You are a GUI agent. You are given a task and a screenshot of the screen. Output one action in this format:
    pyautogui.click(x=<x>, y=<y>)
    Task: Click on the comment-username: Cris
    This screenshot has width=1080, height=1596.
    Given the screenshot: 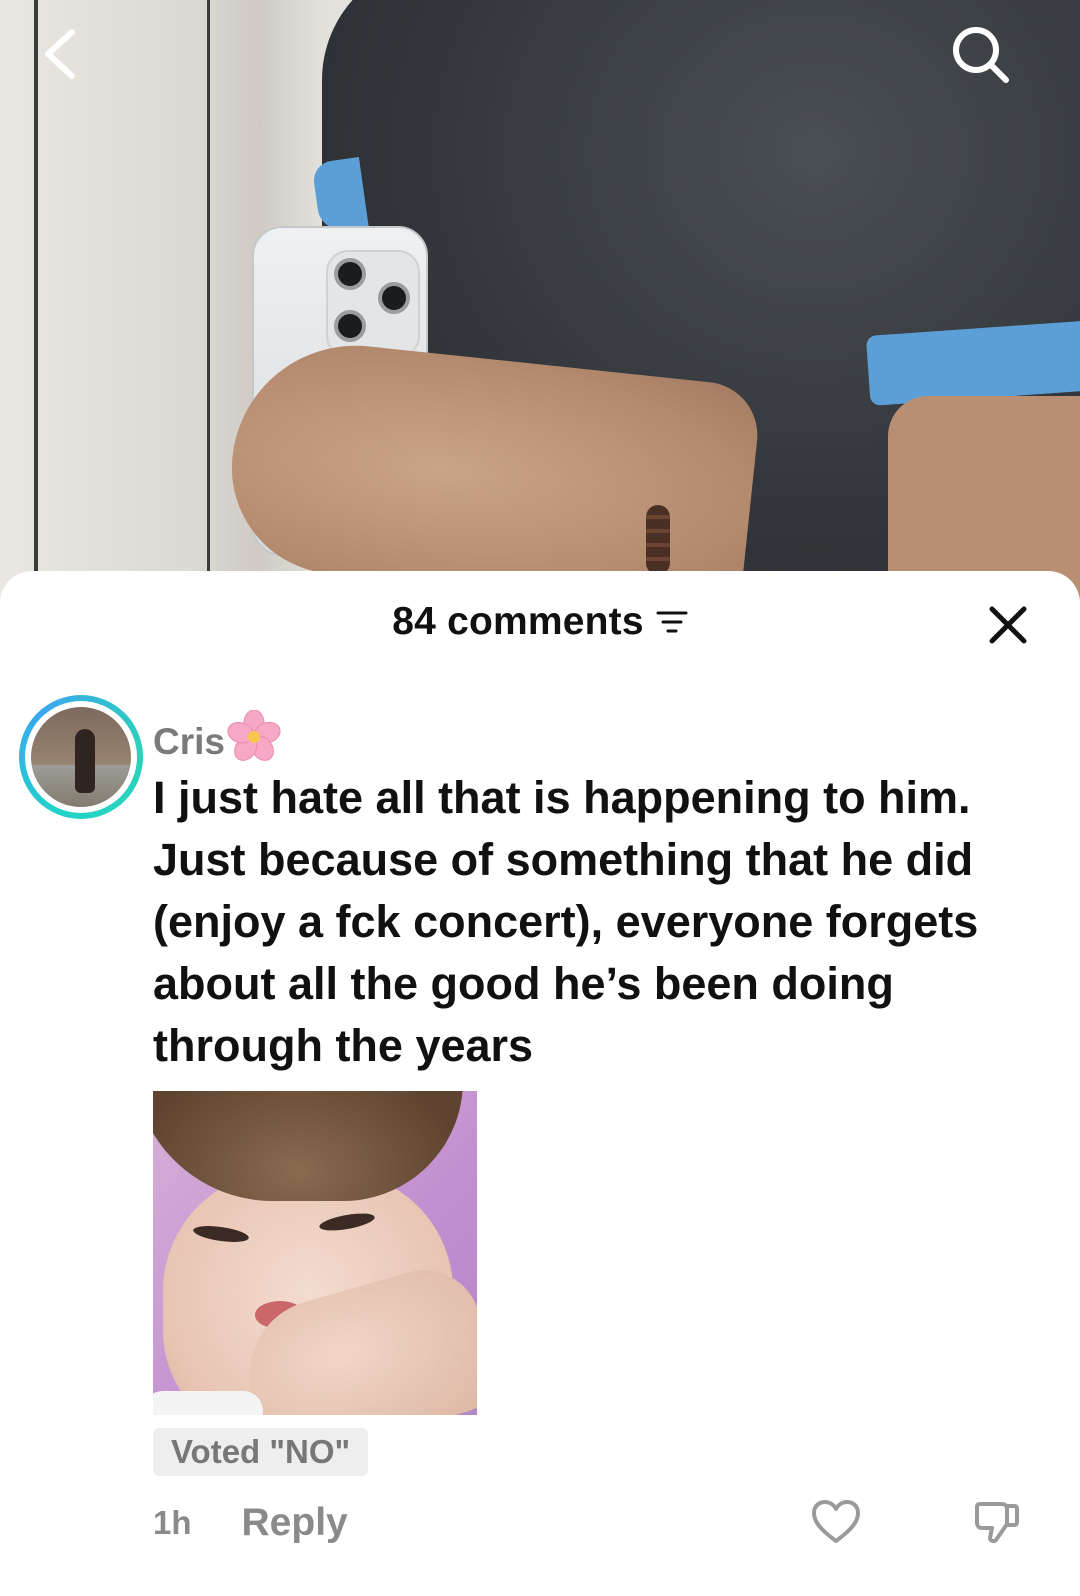 What is the action you would take?
    pyautogui.click(x=217, y=741)
    